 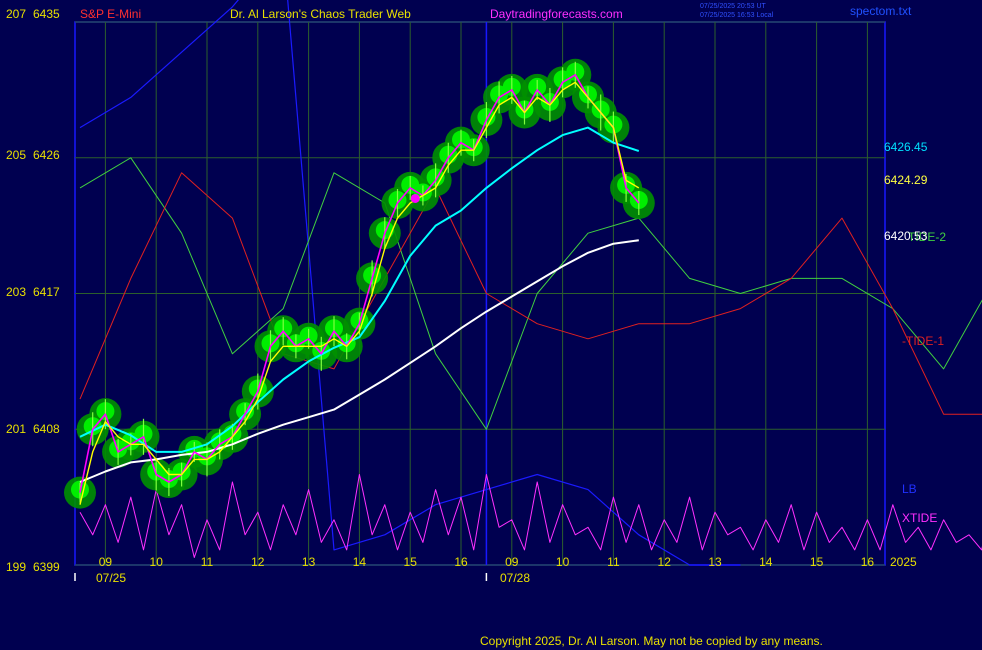 What do you see at coordinates (111, 578) in the screenshot?
I see `session-date-label: 07/25` at bounding box center [111, 578].